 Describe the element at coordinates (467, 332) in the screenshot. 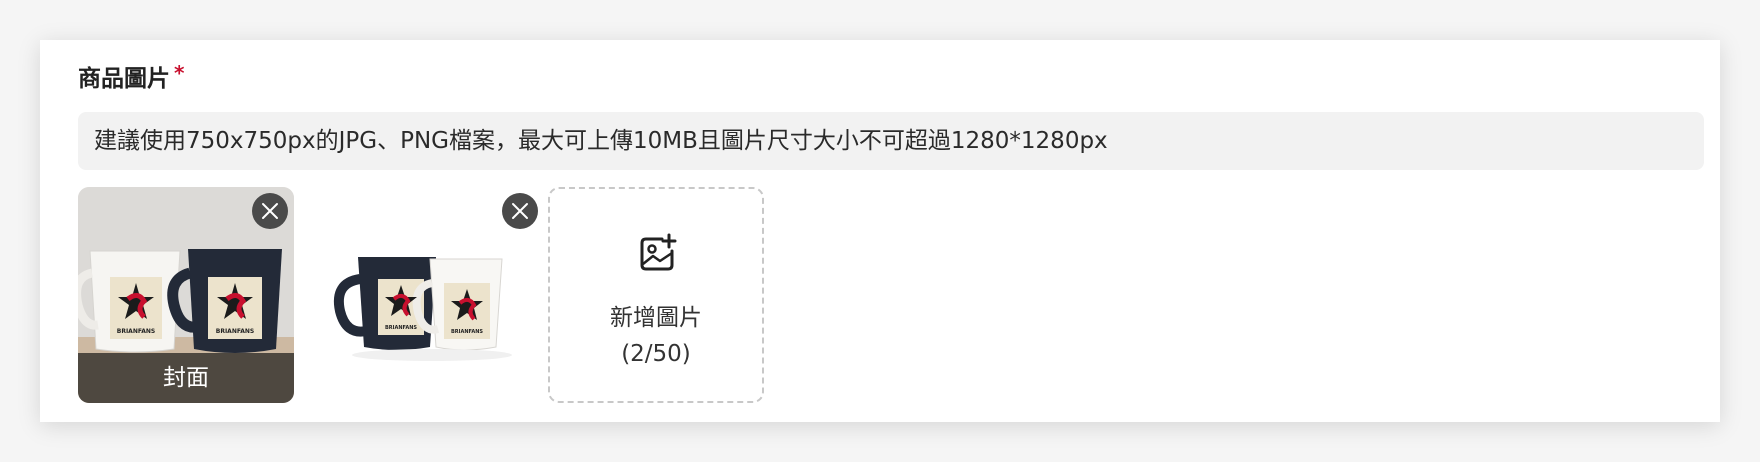

I see `mug-label-2b: BRIANFANS` at that location.